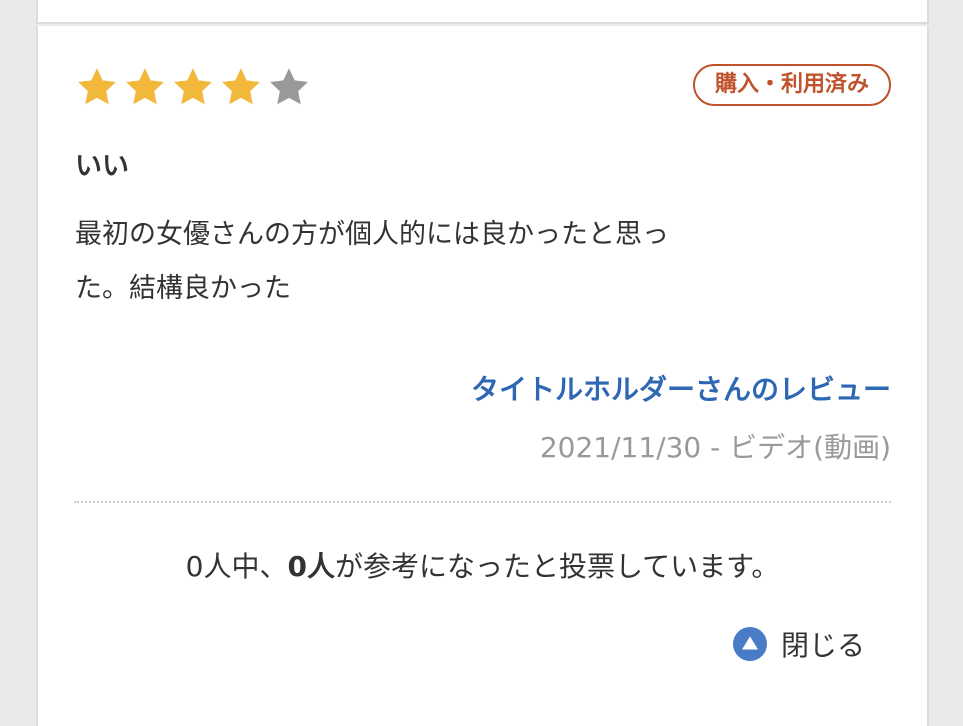  What do you see at coordinates (749, 644) in the screenshot?
I see `triangle-up-circle-icon` at bounding box center [749, 644].